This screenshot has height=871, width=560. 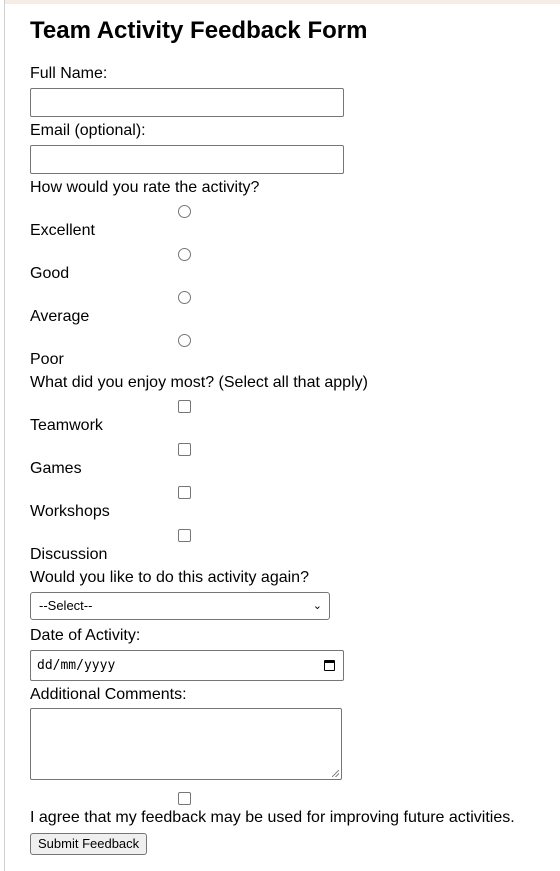 I want to click on date-input: dd/mm/yyyy, so click(x=187, y=665).